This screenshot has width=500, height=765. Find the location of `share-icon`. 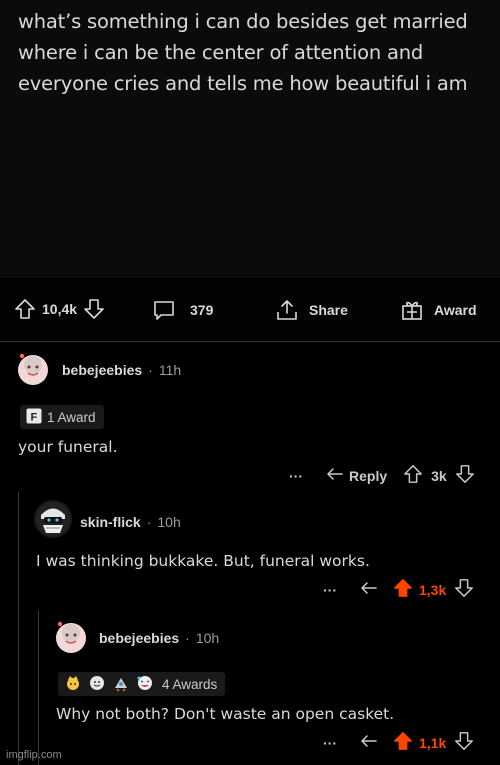

share-icon is located at coordinates (287, 310).